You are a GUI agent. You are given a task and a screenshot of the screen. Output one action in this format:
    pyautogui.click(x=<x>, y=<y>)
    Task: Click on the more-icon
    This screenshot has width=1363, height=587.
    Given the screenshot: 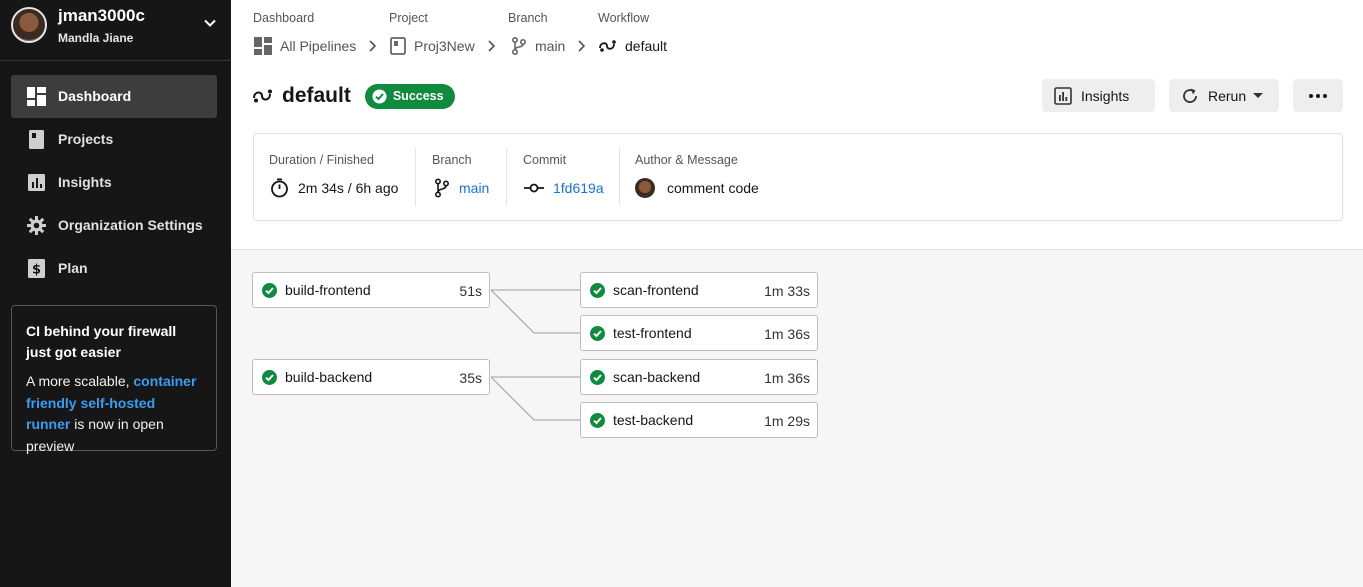 What is the action you would take?
    pyautogui.click(x=1318, y=95)
    